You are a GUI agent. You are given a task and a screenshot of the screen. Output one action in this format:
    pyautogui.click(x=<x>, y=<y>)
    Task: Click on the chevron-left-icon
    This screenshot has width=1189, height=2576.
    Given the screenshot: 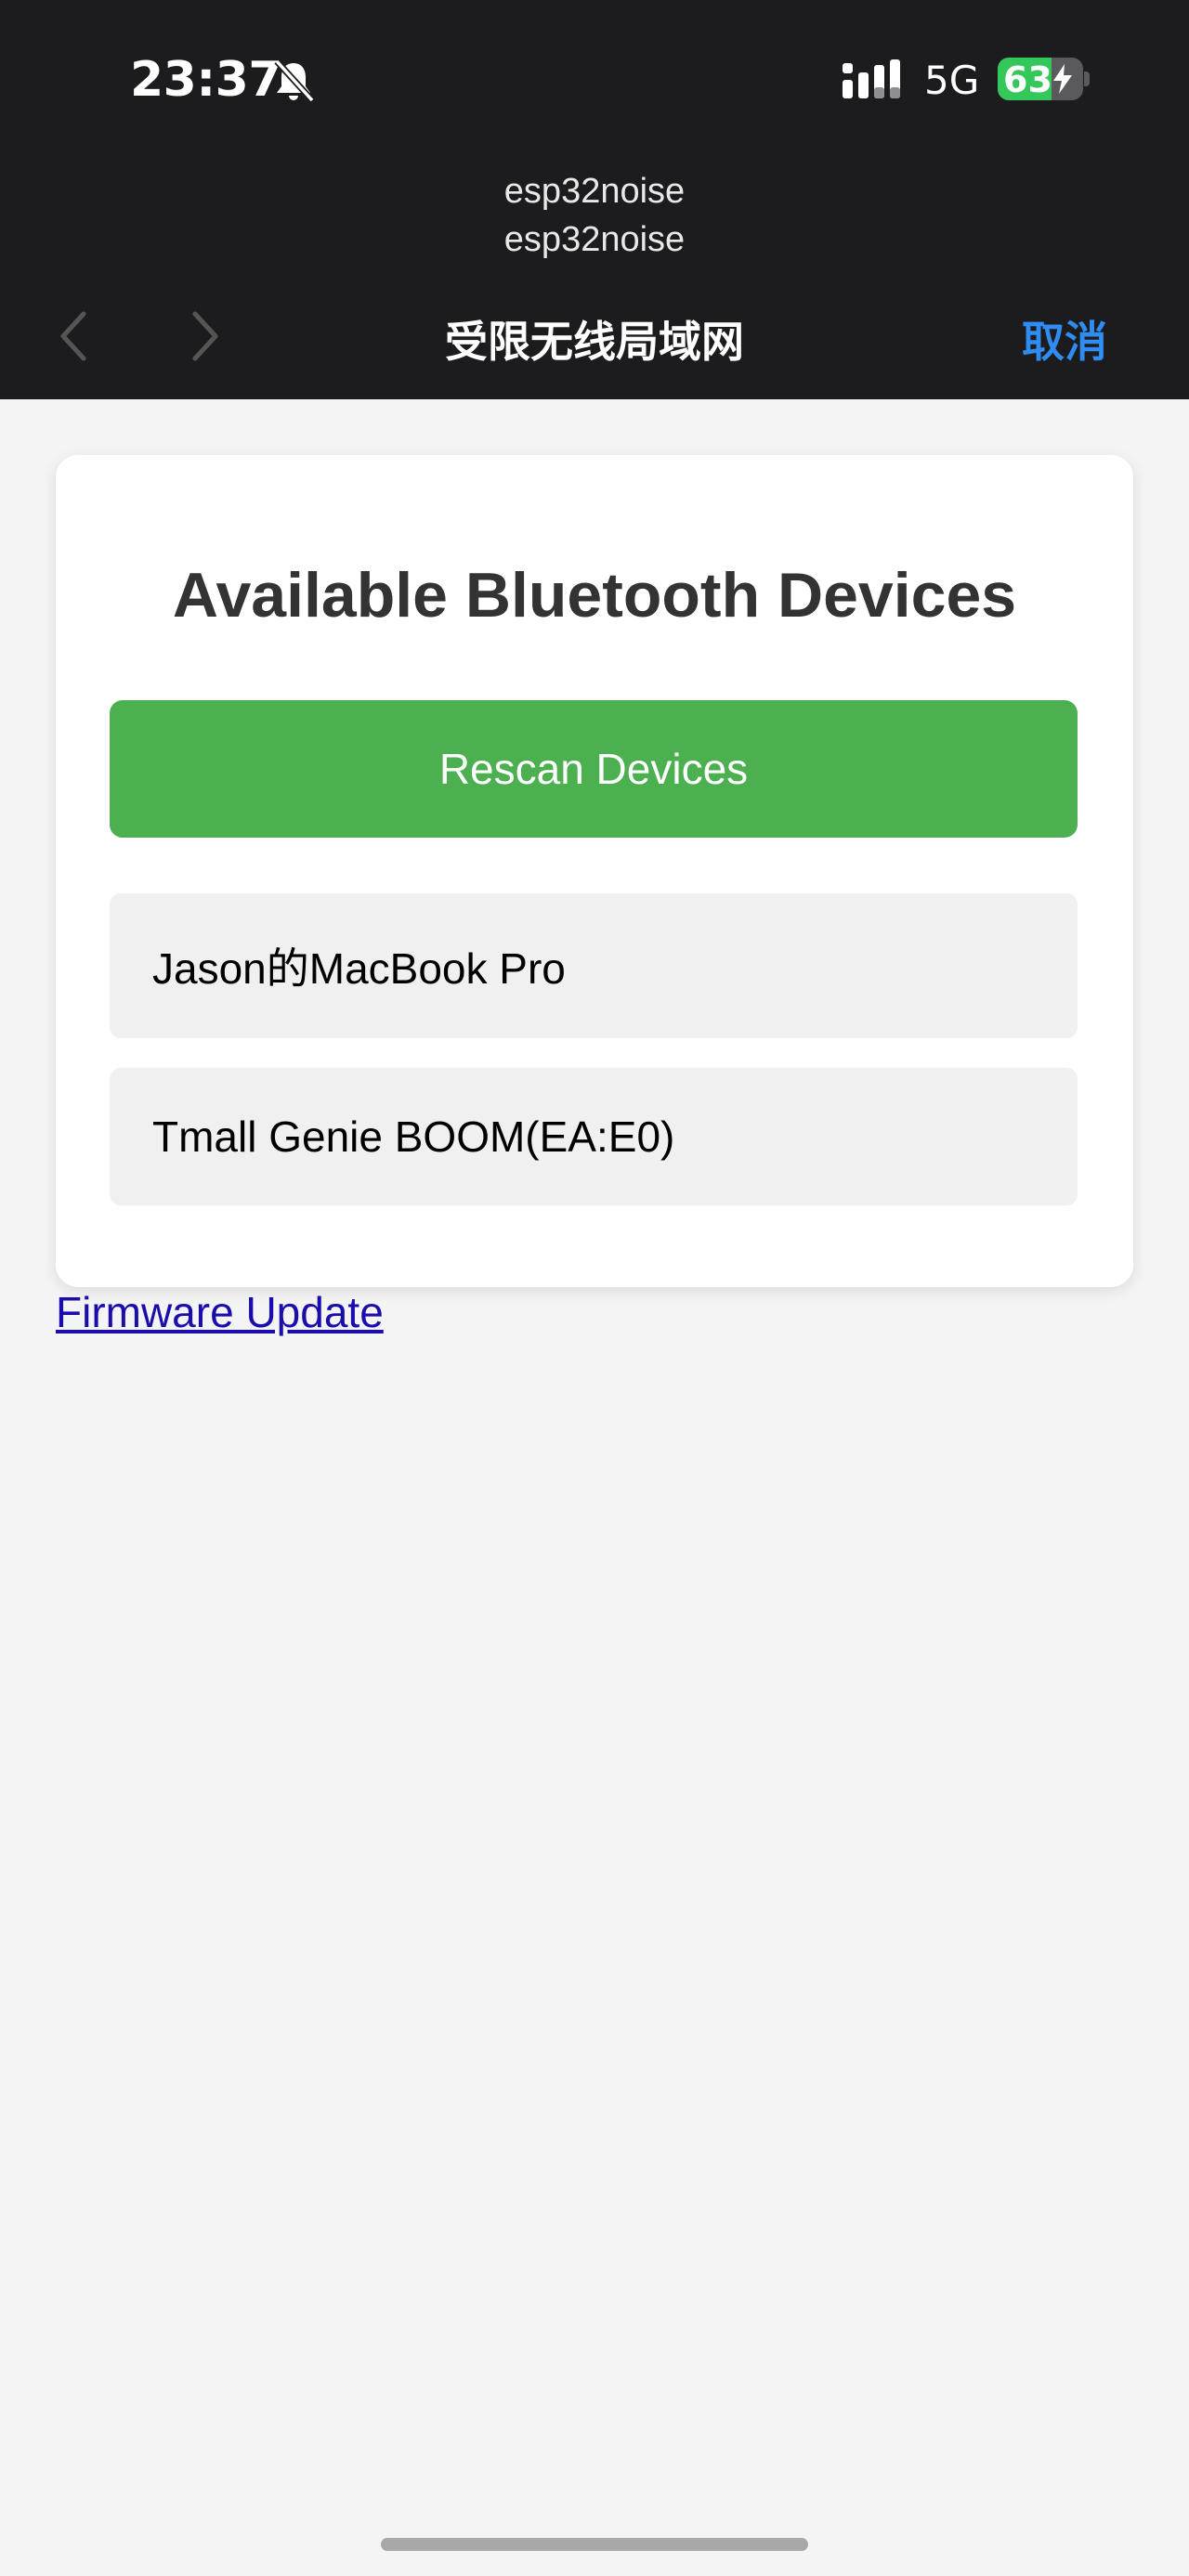 What is the action you would take?
    pyautogui.click(x=74, y=336)
    